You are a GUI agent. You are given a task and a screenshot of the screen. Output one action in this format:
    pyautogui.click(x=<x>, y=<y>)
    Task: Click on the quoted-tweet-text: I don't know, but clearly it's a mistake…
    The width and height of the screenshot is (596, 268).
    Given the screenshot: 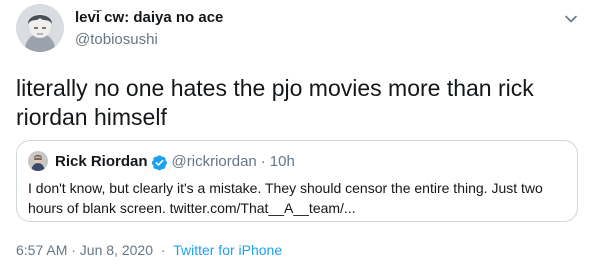 What is the action you would take?
    pyautogui.click(x=285, y=198)
    